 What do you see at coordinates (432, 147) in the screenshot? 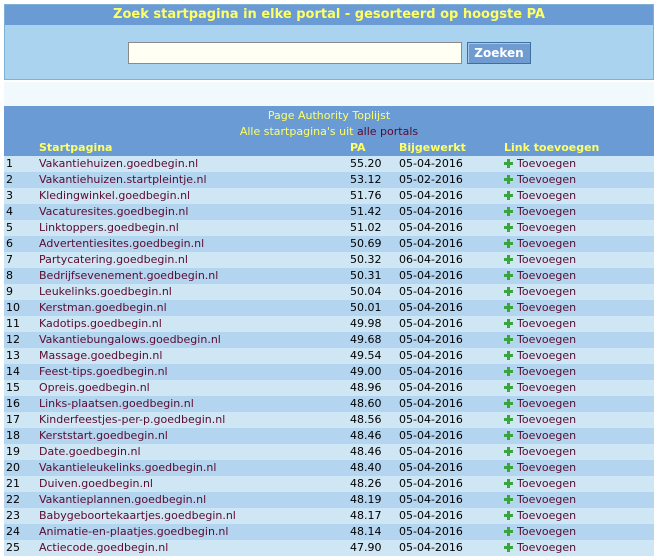
I see `header-bijgewerkt: Bijgewerkt` at bounding box center [432, 147].